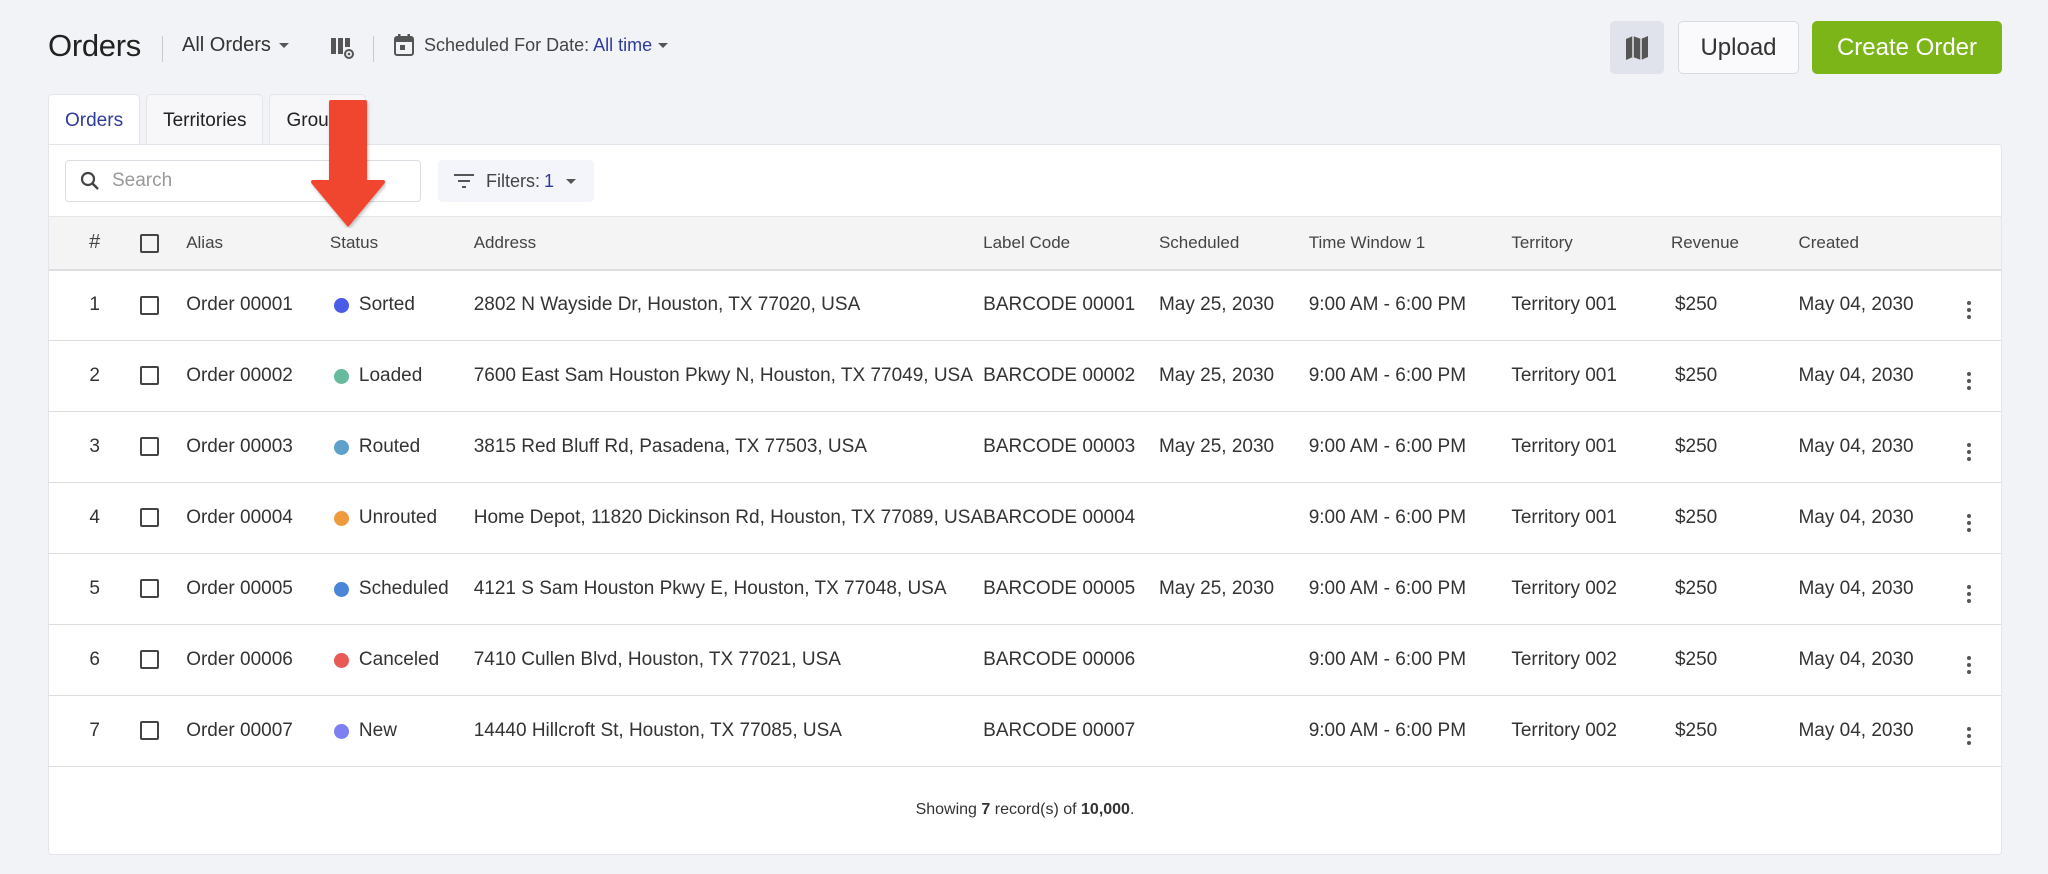  What do you see at coordinates (258, 305) in the screenshot?
I see `order-alias: Order 00001` at bounding box center [258, 305].